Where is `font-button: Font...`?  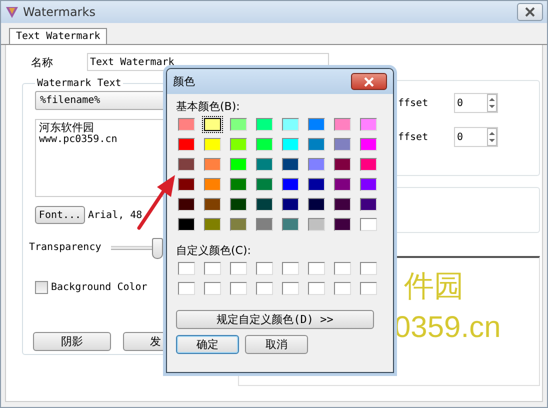
font-button: Font... is located at coordinates (60, 215).